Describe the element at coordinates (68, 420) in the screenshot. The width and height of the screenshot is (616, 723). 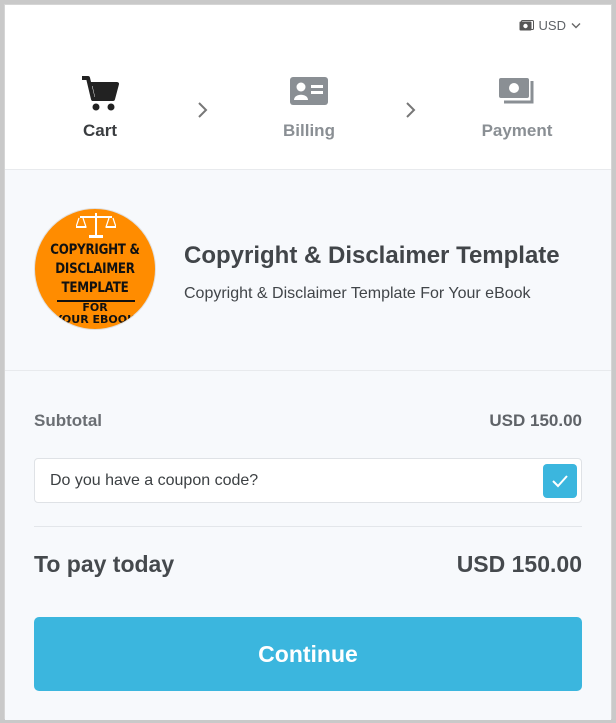
I see `subtotal-label: Subtotal` at that location.